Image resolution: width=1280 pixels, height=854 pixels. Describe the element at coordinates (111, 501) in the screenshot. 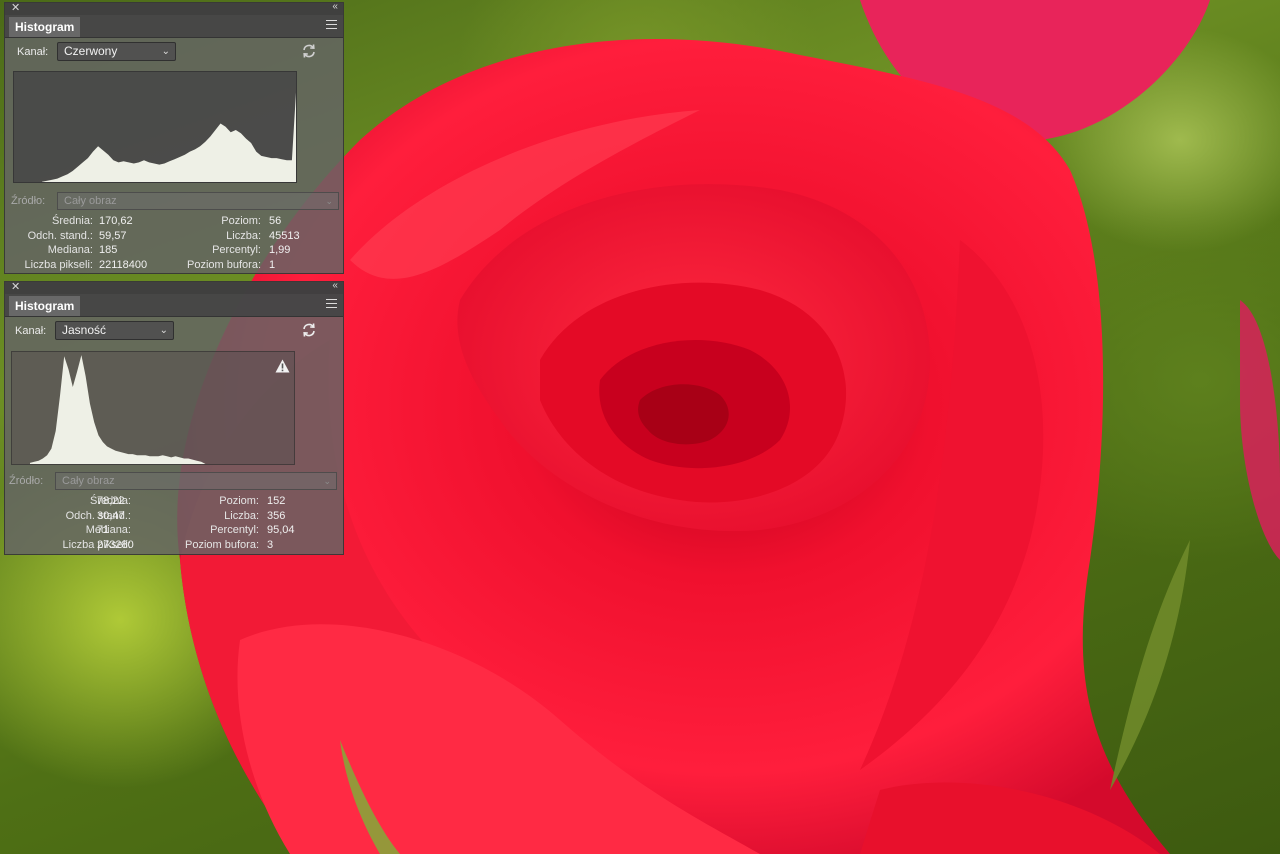

I see `stat-value: 78,22` at that location.